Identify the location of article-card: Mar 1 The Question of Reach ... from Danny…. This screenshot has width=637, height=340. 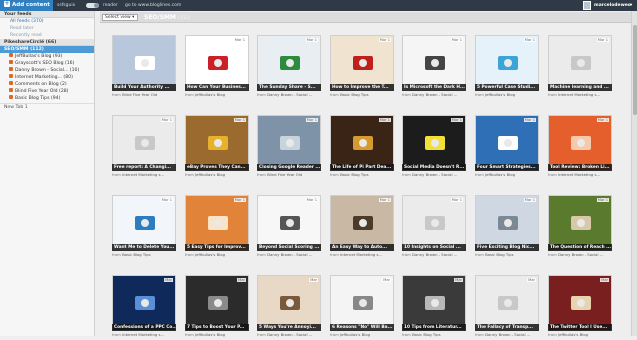
(580, 227).